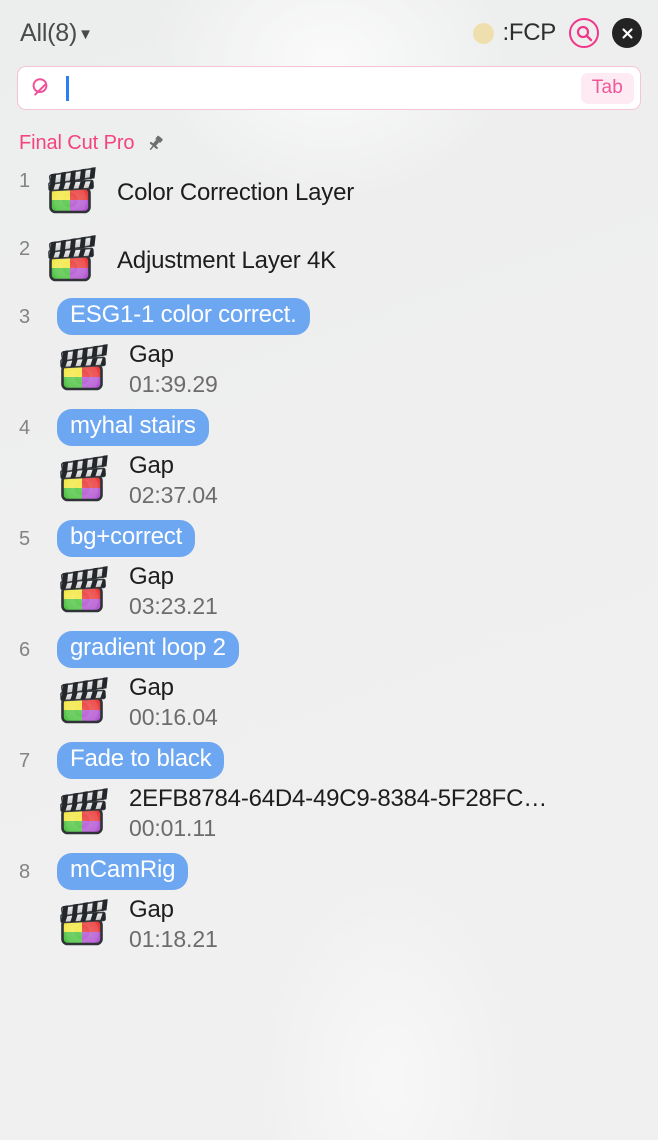  I want to click on list-item-detail: Gap 02:37.04, so click(351, 482).